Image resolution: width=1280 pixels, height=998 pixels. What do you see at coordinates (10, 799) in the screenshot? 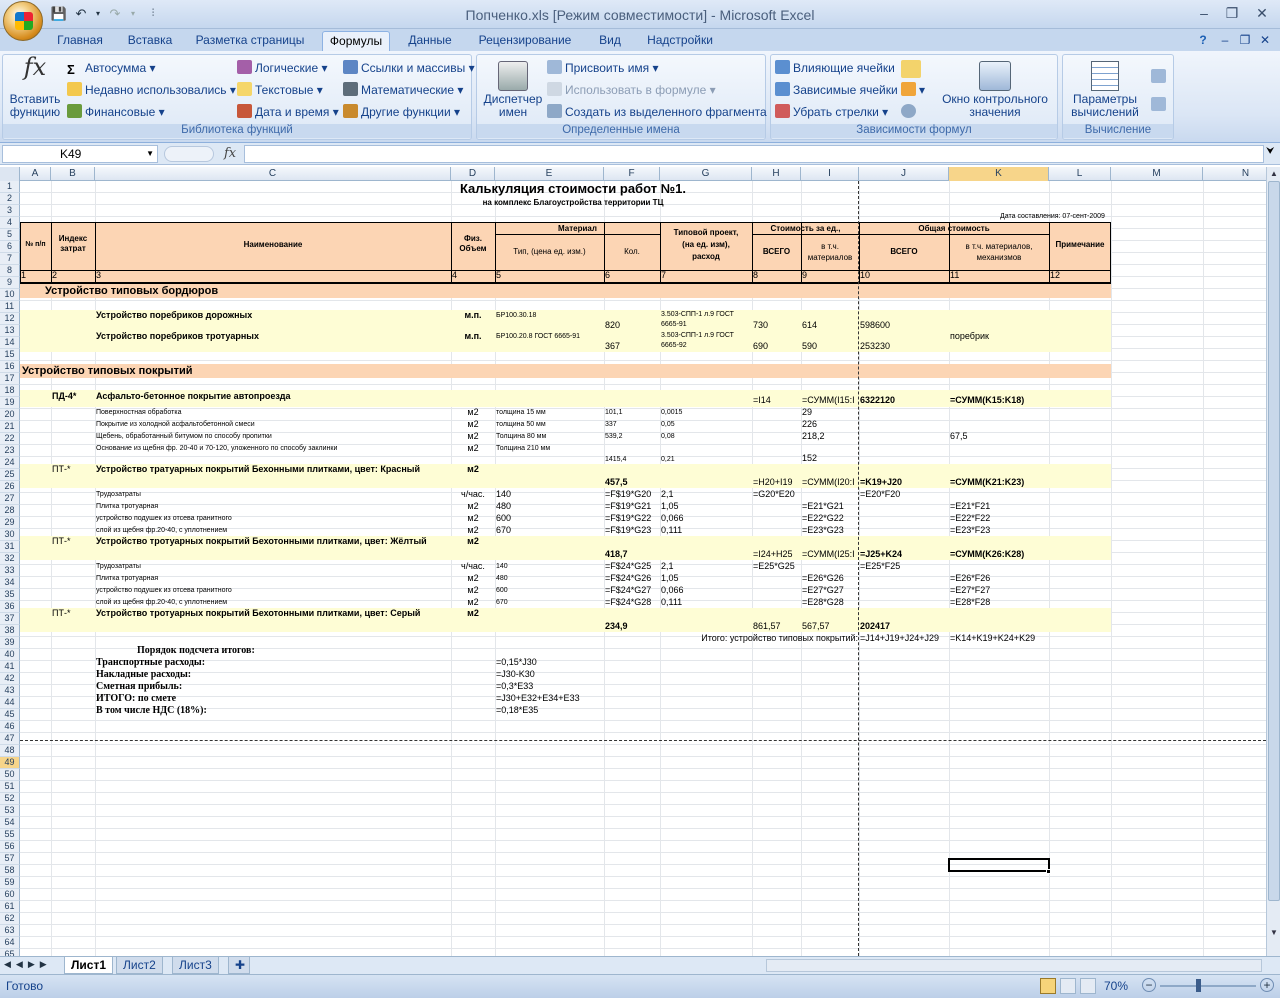
I see `row-header: 52` at bounding box center [10, 799].